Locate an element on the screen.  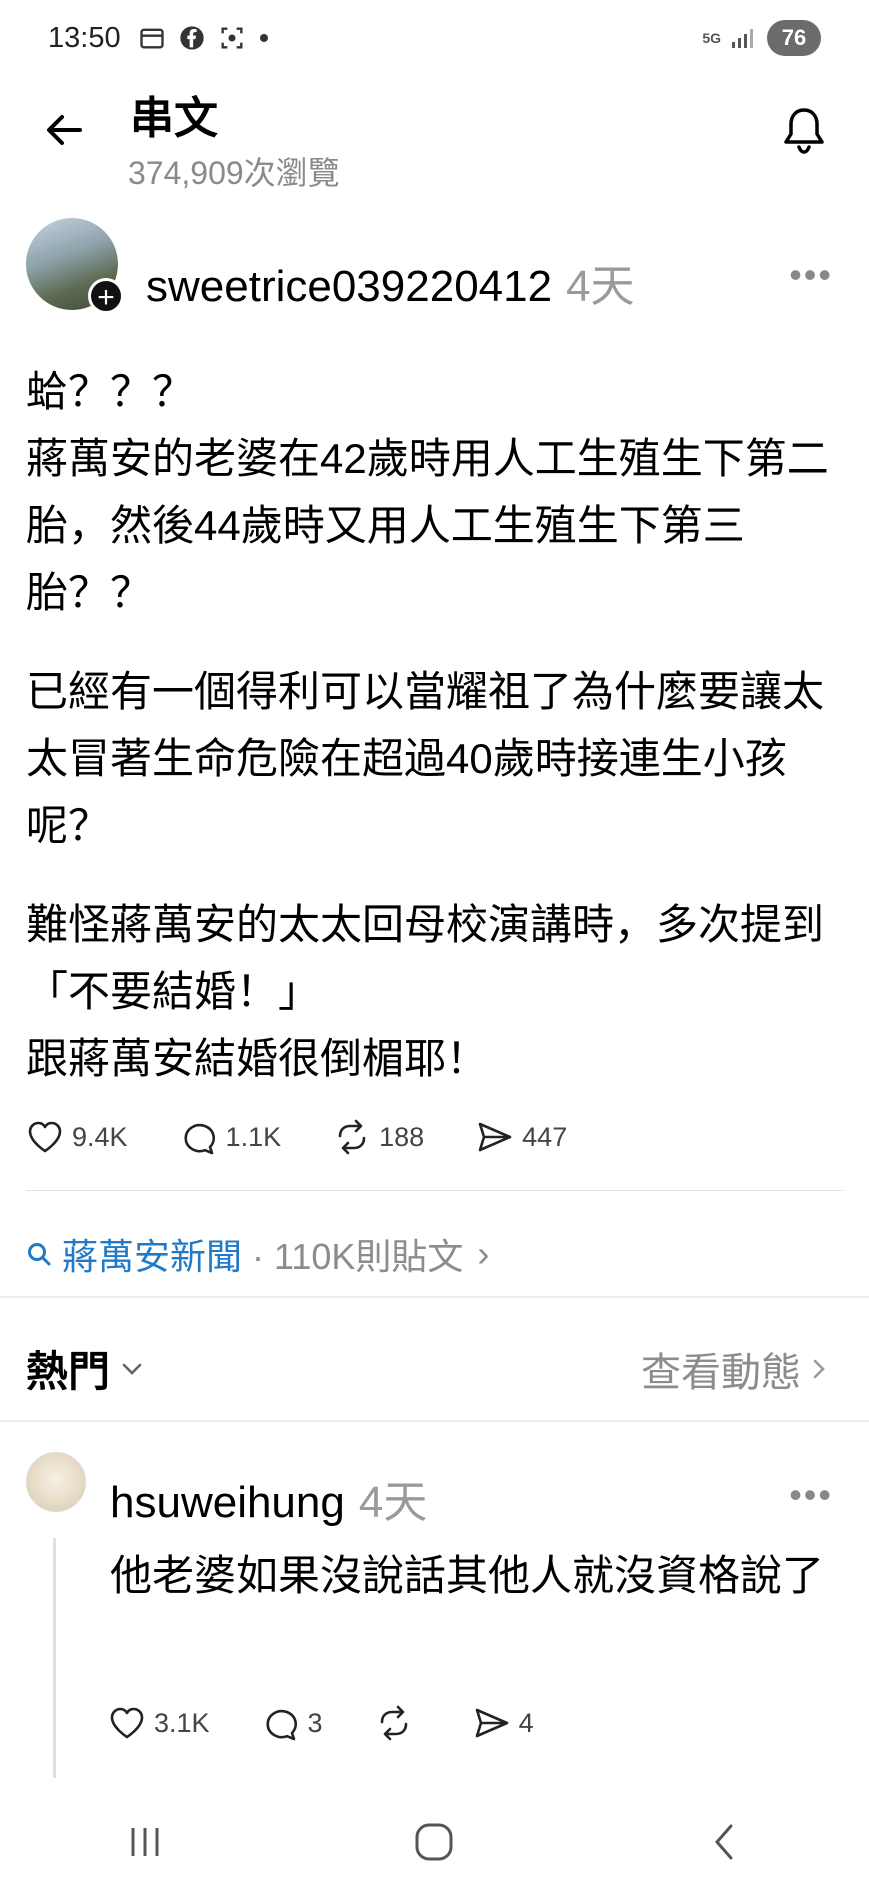
calendar-icon is located at coordinates (152, 38).